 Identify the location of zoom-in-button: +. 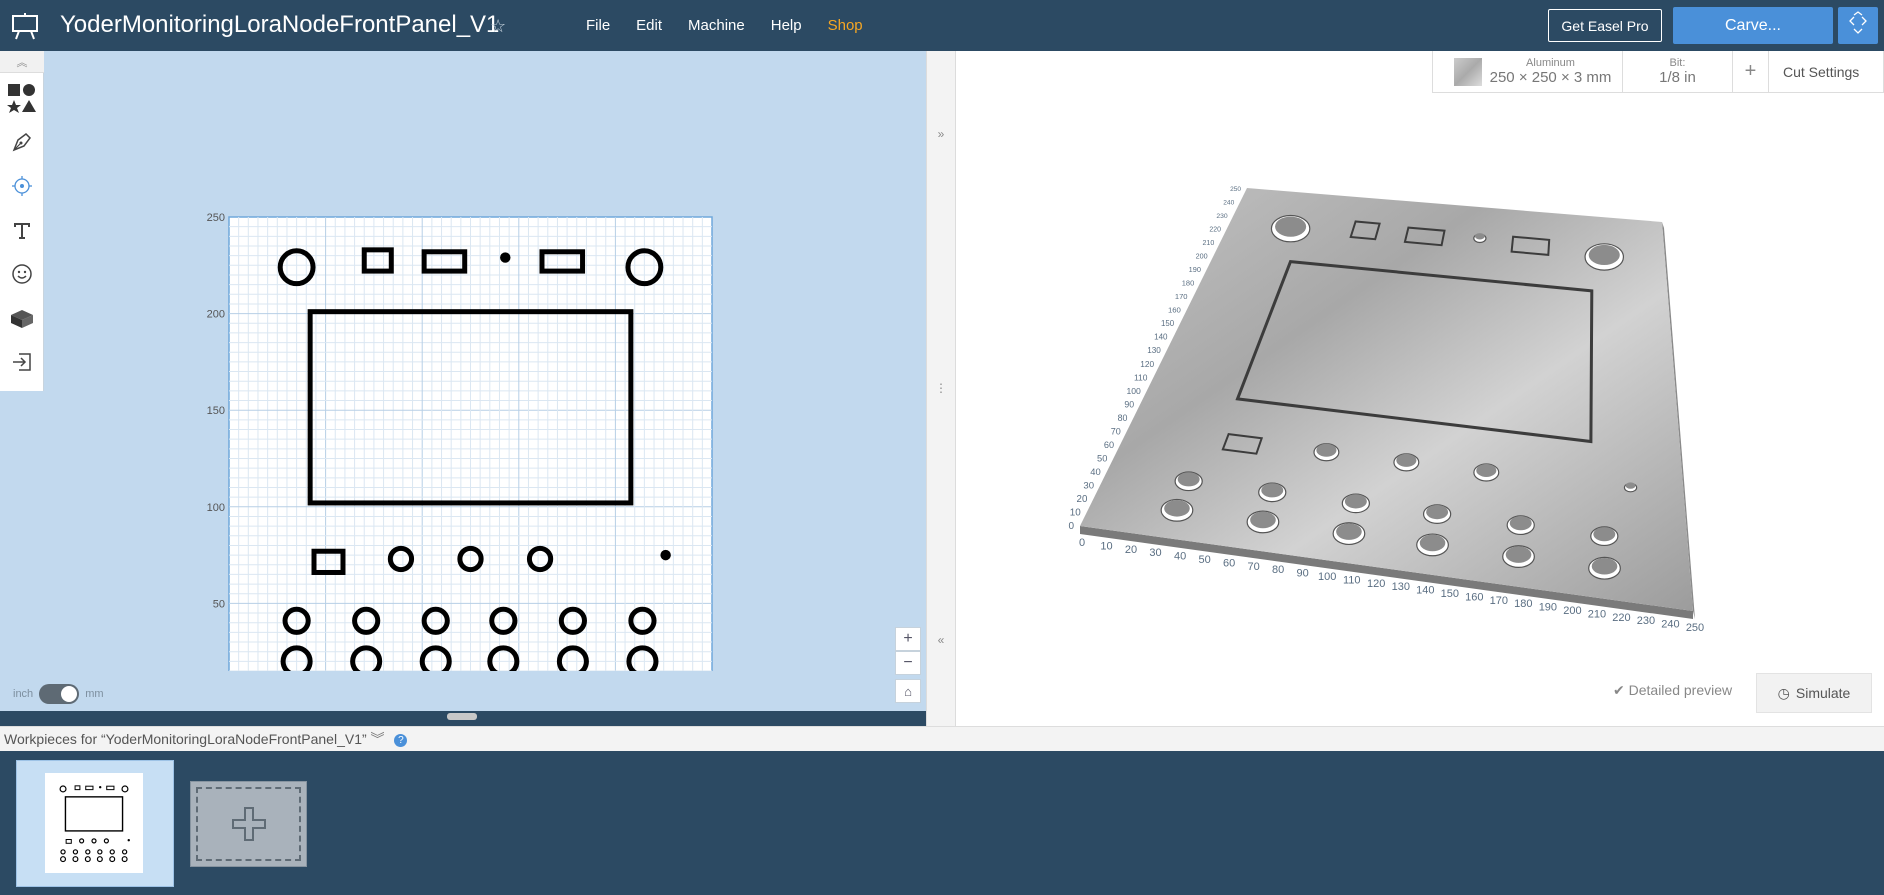
(908, 639).